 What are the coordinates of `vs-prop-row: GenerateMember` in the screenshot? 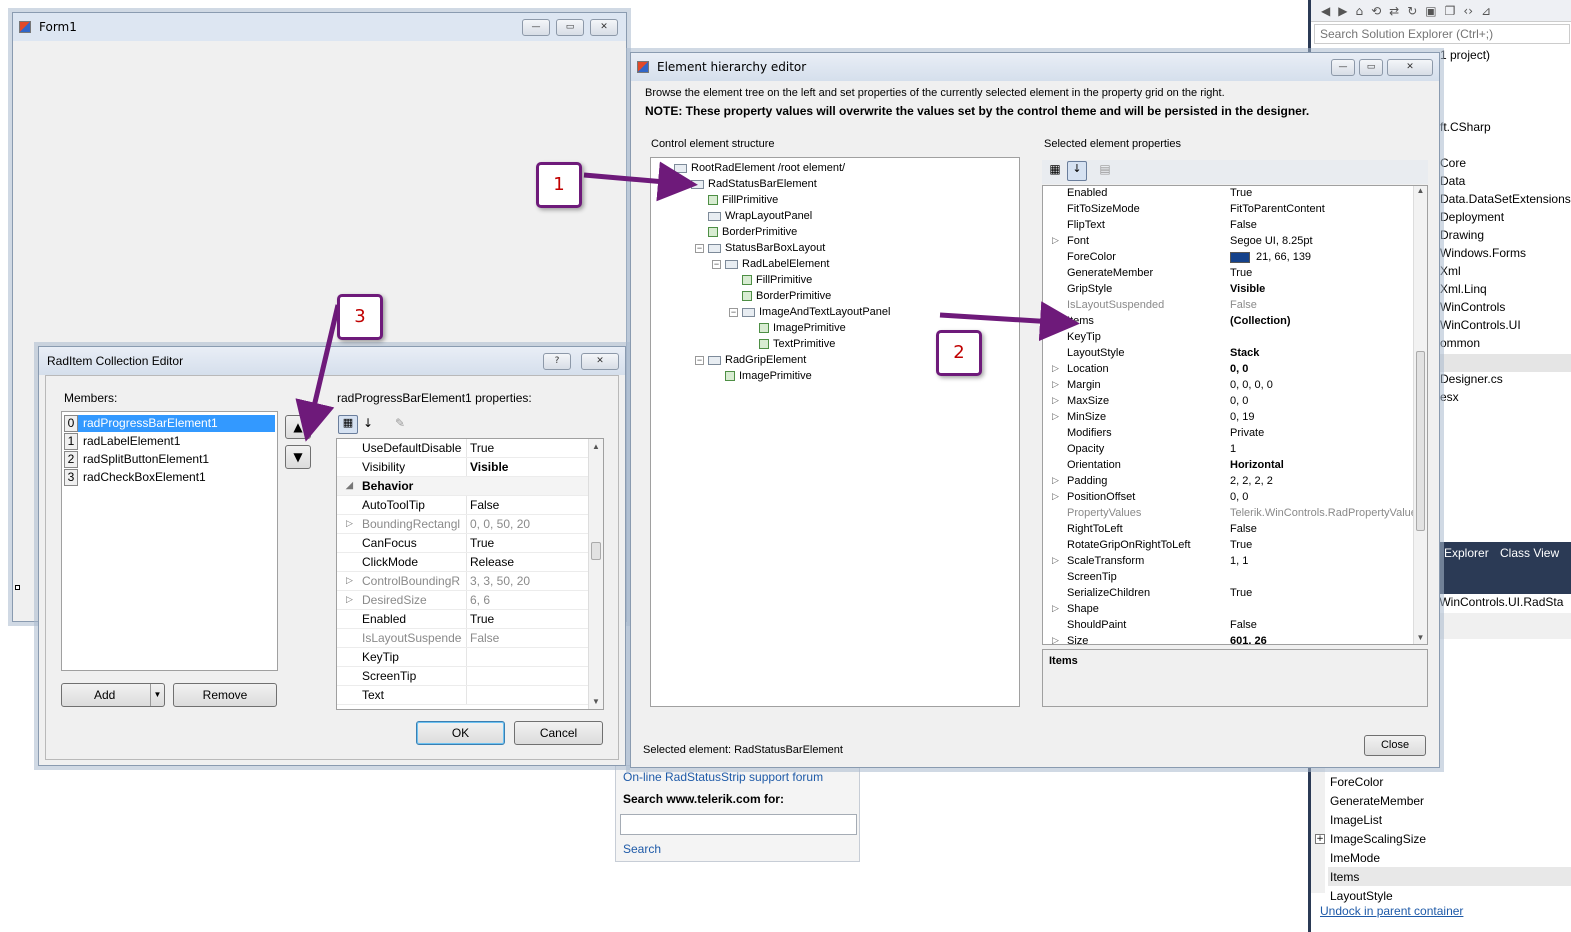 It's located at (1377, 803).